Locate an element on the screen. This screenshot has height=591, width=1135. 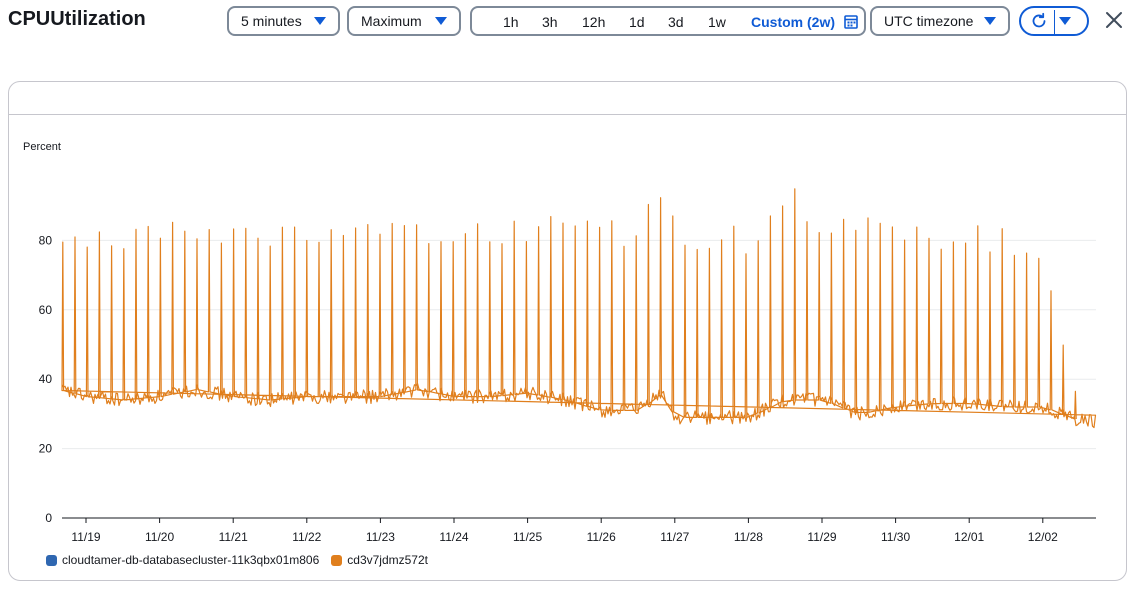
legend-item-instance: cd3v7jdmz572t is located at coordinates (379, 560).